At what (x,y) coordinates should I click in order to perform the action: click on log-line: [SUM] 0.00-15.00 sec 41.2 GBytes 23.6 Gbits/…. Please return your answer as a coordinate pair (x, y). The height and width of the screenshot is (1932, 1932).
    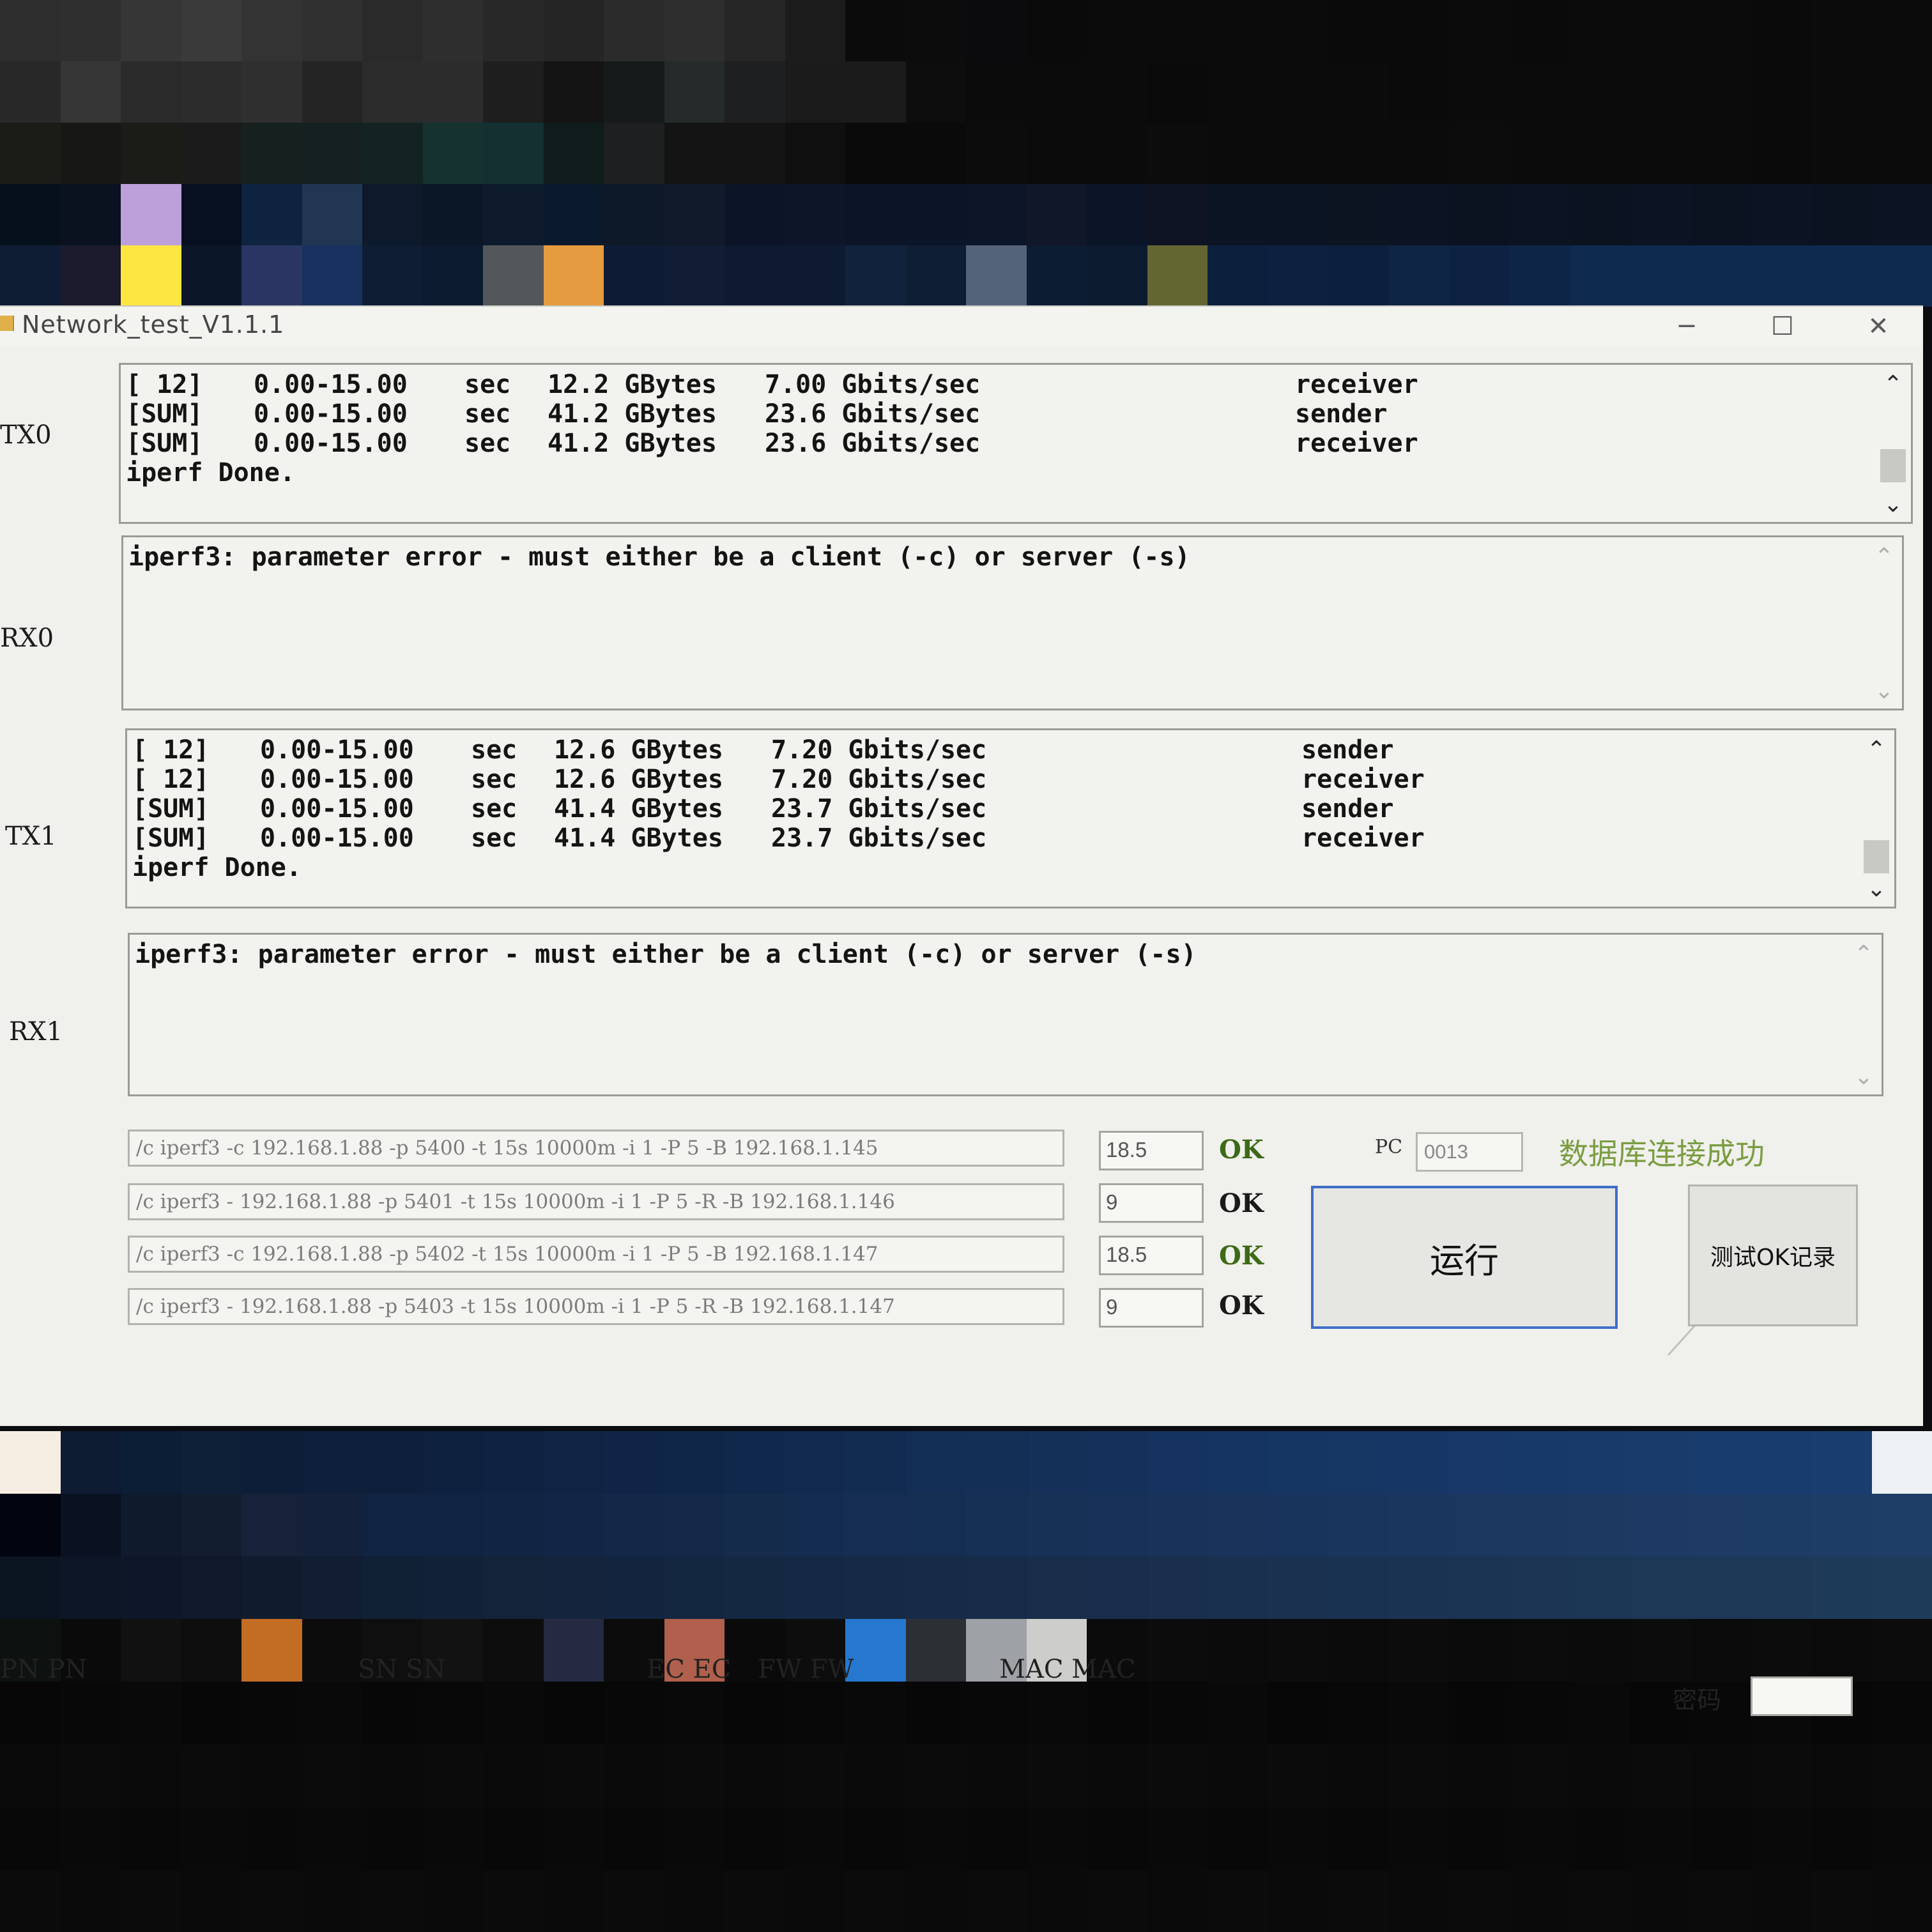
    Looking at the image, I should click on (999, 414).